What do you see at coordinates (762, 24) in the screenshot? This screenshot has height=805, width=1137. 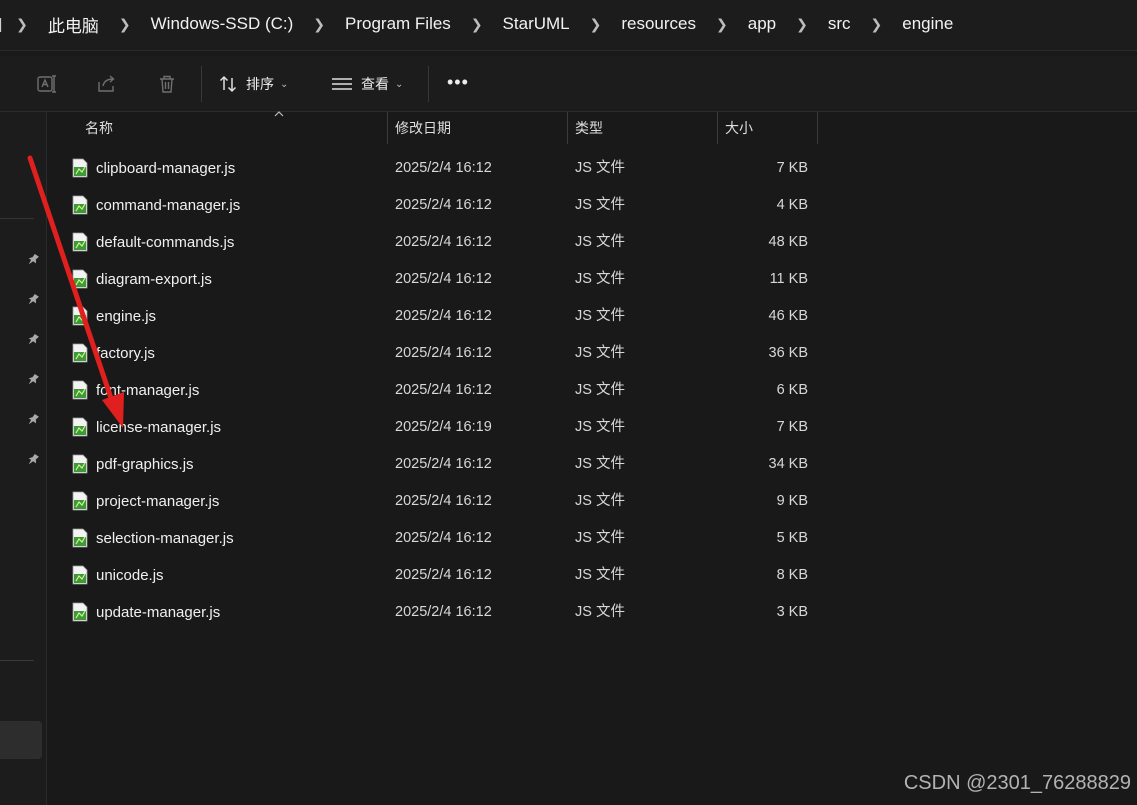 I see `breadcrumb-item: app` at bounding box center [762, 24].